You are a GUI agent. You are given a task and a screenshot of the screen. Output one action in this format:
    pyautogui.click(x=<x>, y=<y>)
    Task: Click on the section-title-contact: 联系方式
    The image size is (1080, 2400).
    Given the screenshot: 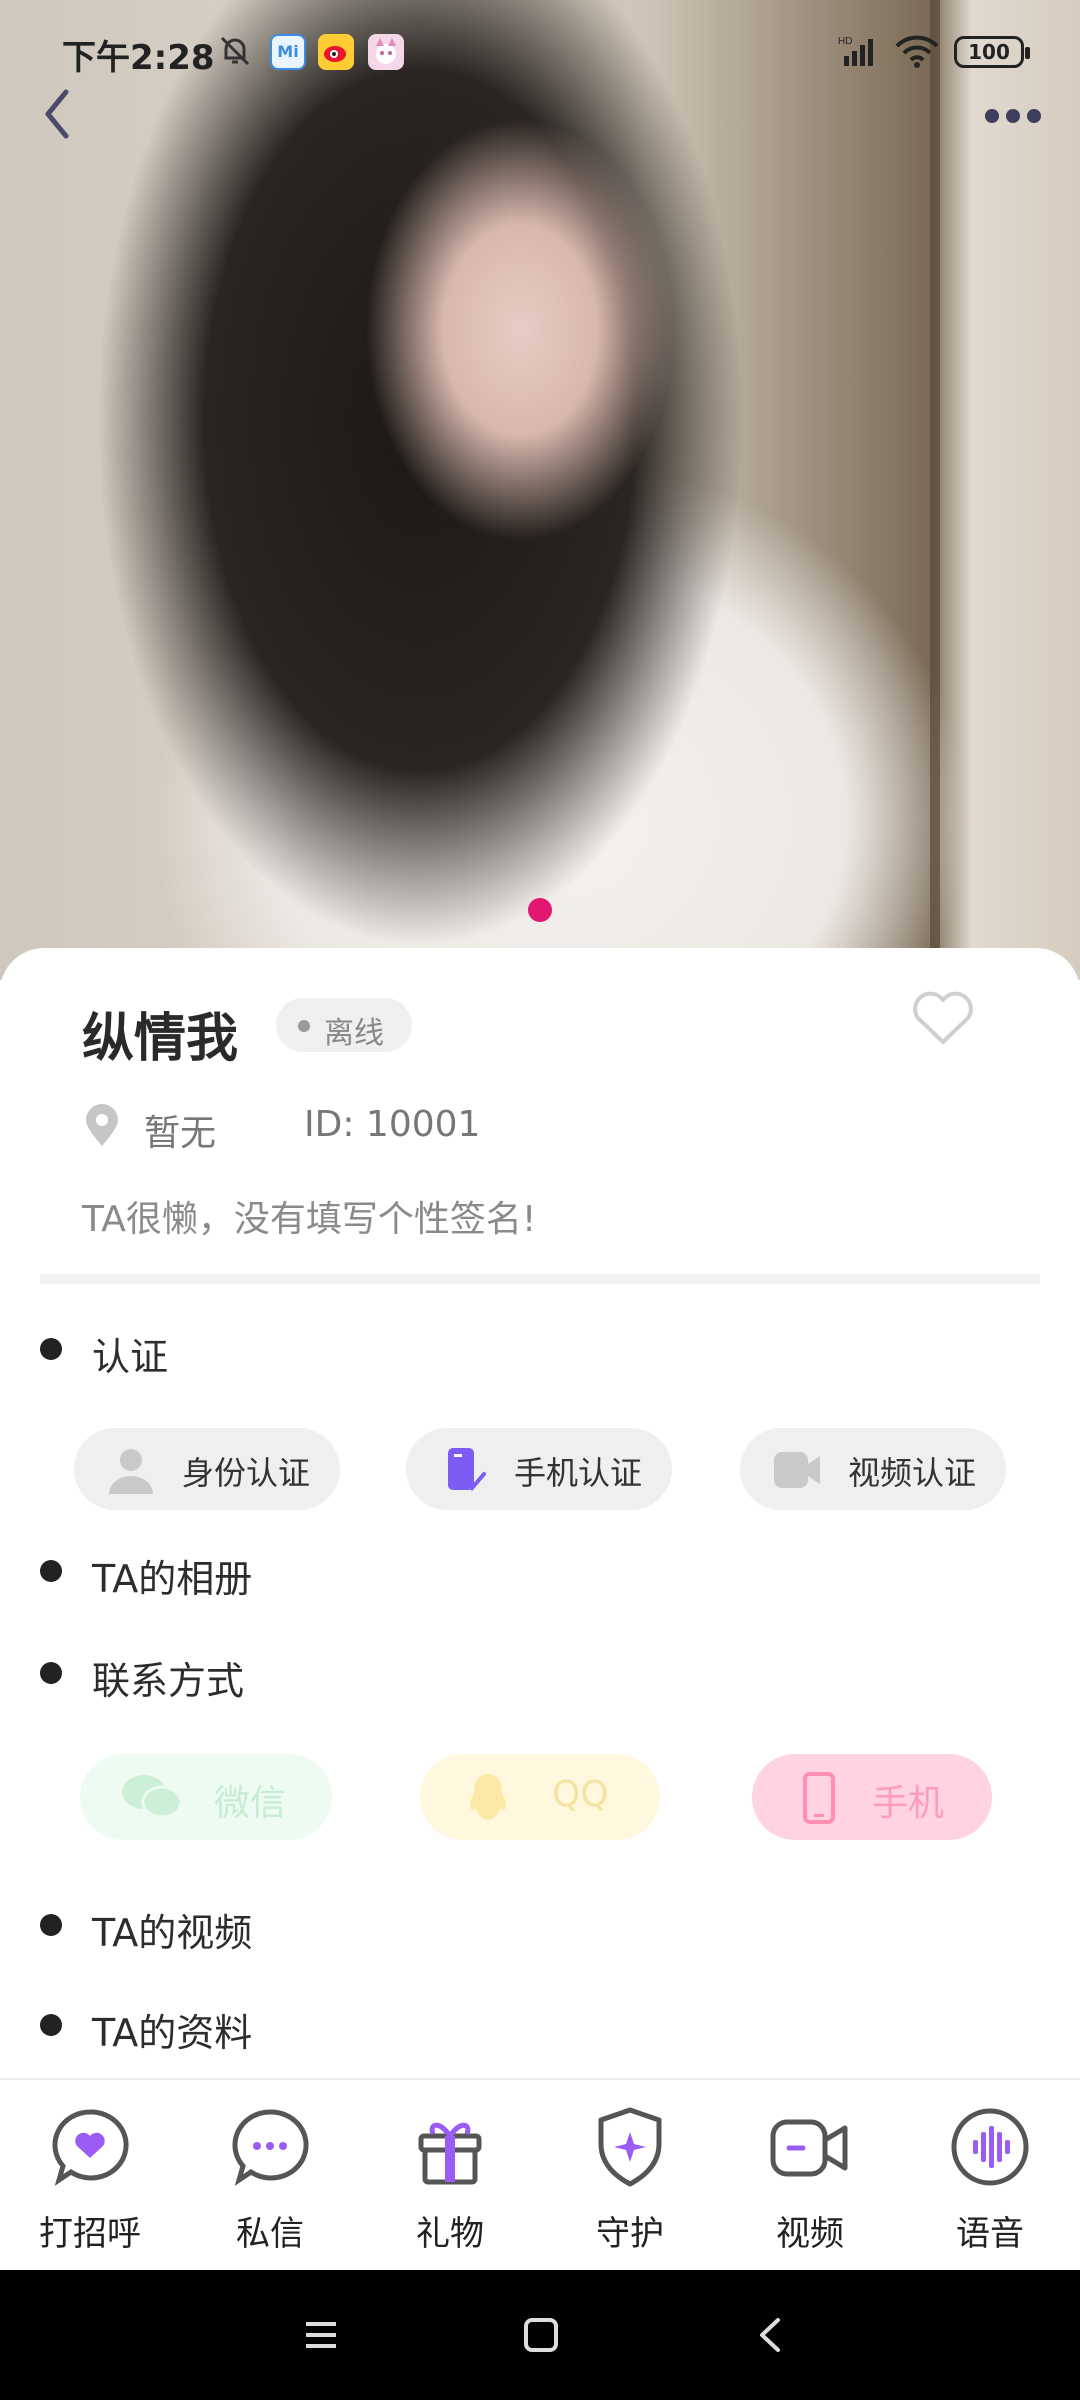 What is the action you would take?
    pyautogui.click(x=168, y=1681)
    